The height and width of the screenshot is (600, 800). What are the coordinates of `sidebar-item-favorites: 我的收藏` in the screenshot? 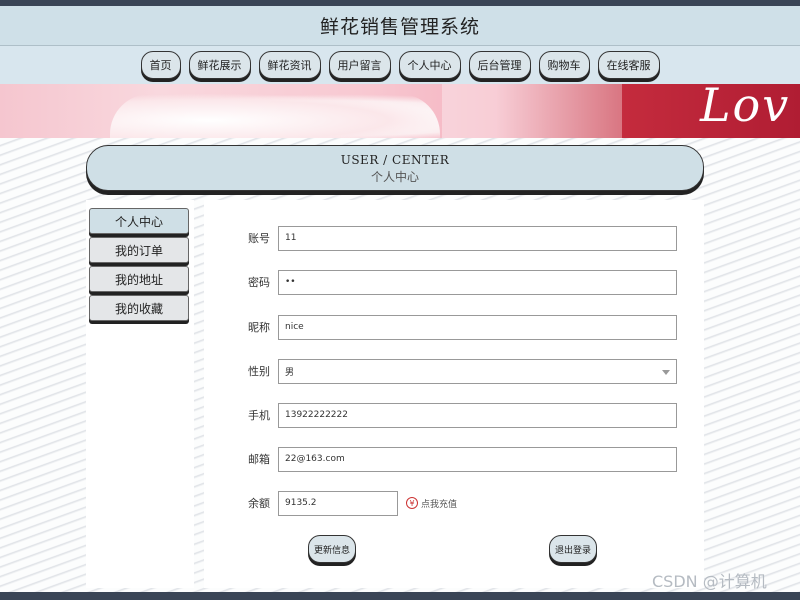 It's located at (139, 308).